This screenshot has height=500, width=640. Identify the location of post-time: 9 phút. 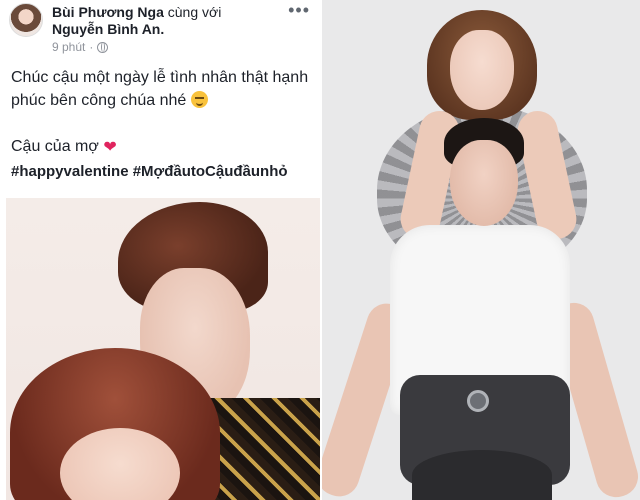
(68, 47).